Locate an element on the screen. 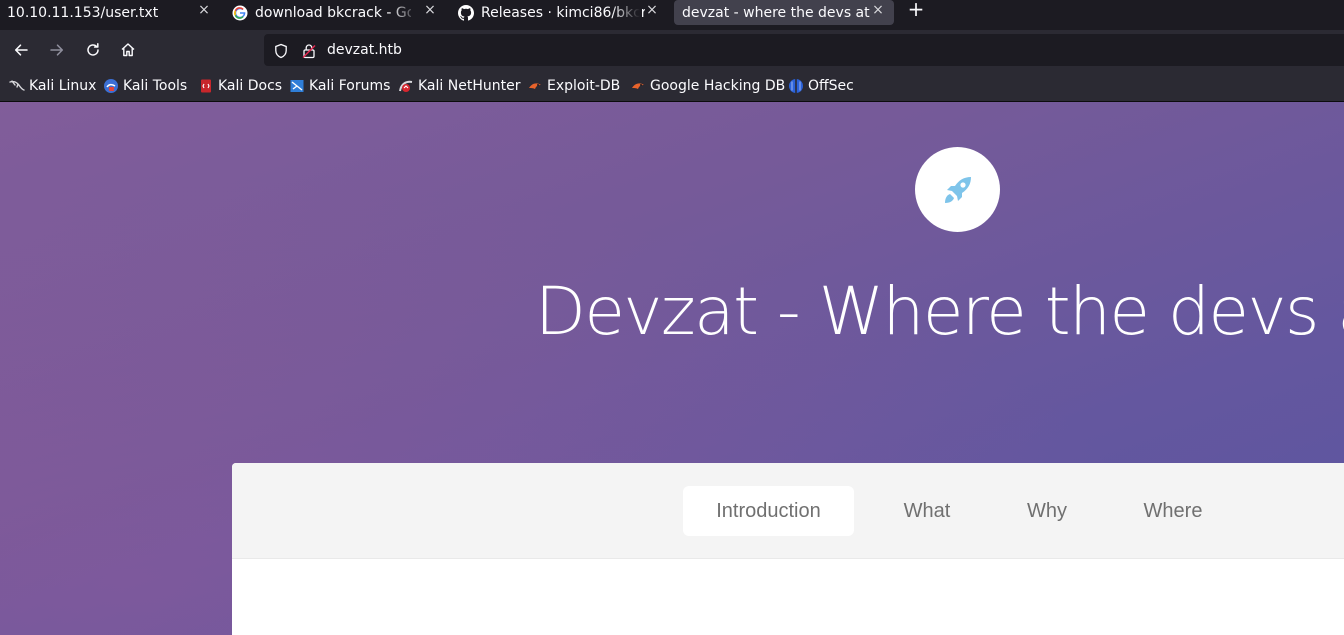 Image resolution: width=1344 pixels, height=635 pixels. bookmark-kali-linux: Kali Linux is located at coordinates (52, 86).